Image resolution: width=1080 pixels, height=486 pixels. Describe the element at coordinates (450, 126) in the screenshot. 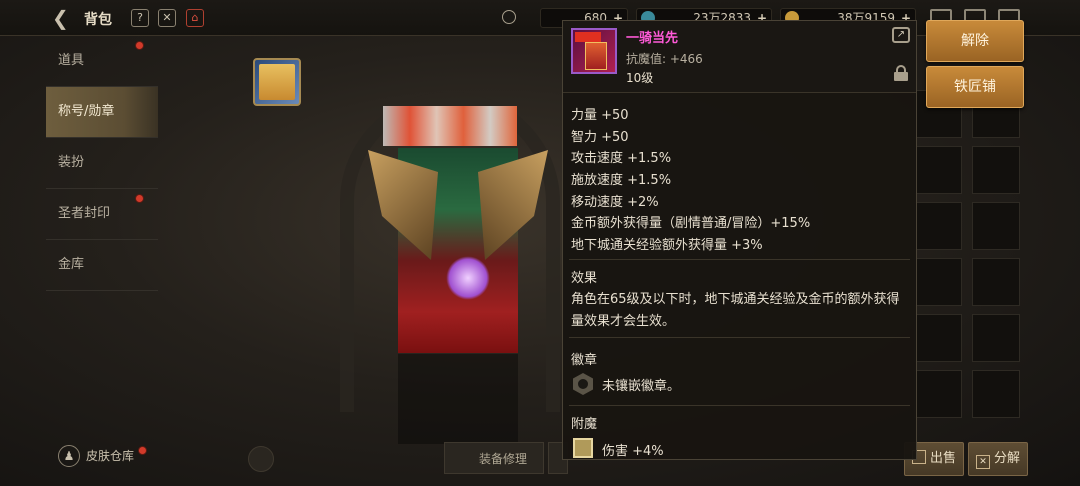

I see `character-title-banner` at that location.